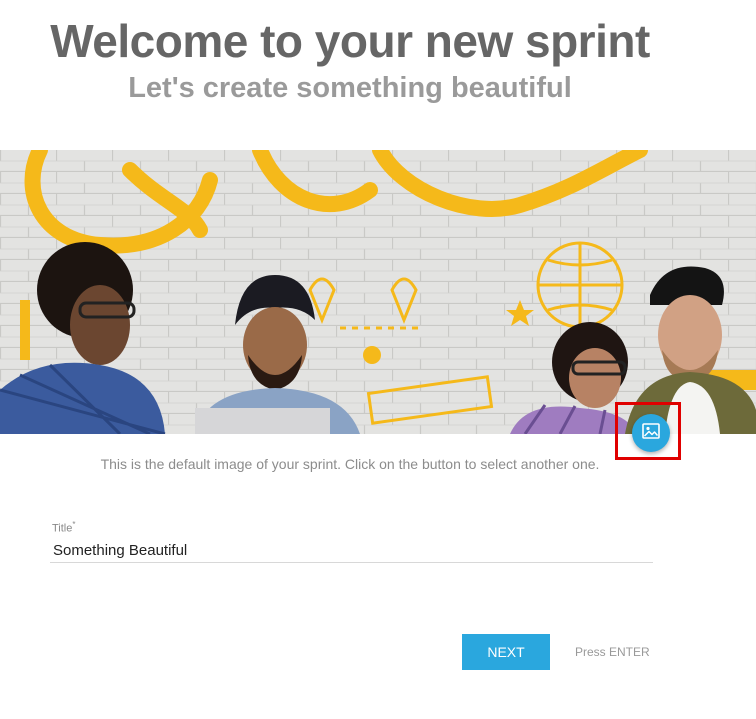 This screenshot has width=756, height=719. Describe the element at coordinates (74, 524) in the screenshot. I see `required-marker: *` at that location.